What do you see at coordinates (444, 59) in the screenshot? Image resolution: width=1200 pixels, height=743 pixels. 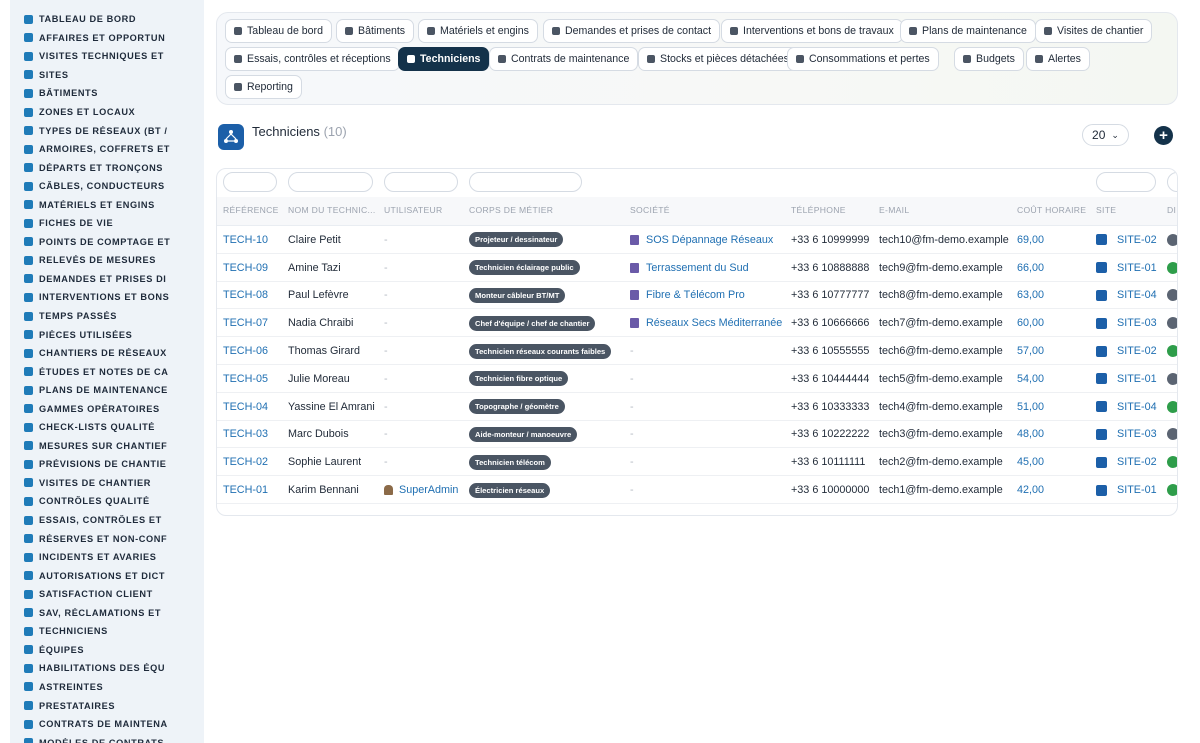 I see `tab: Techniciens` at bounding box center [444, 59].